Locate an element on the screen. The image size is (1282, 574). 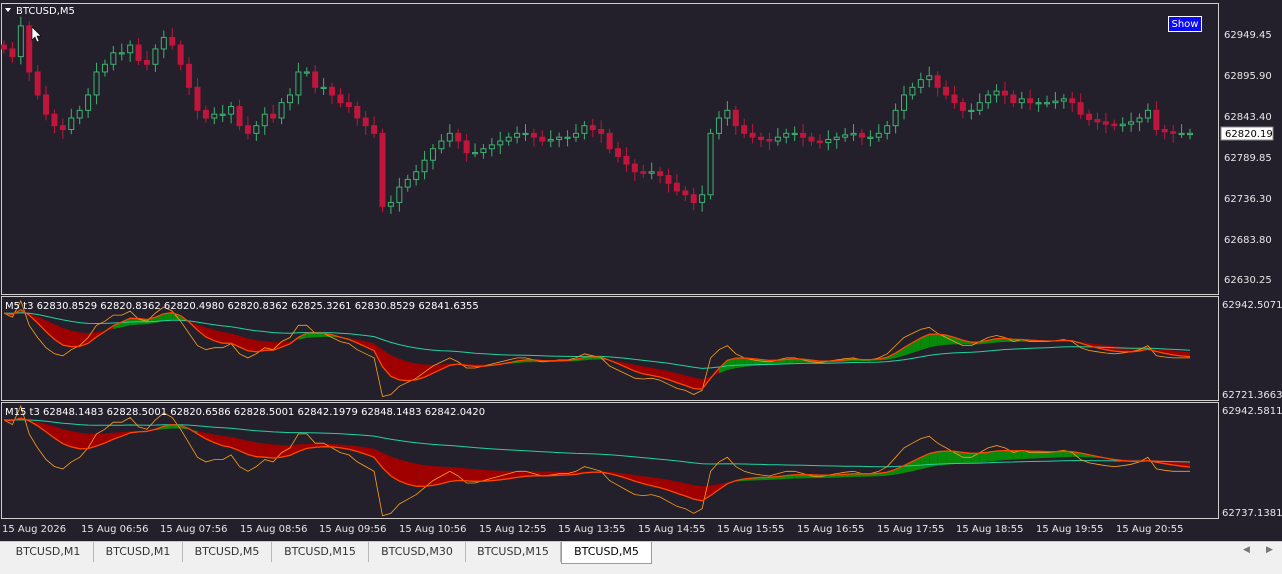
time-label: 15 Aug 17:55 is located at coordinates (910, 529).